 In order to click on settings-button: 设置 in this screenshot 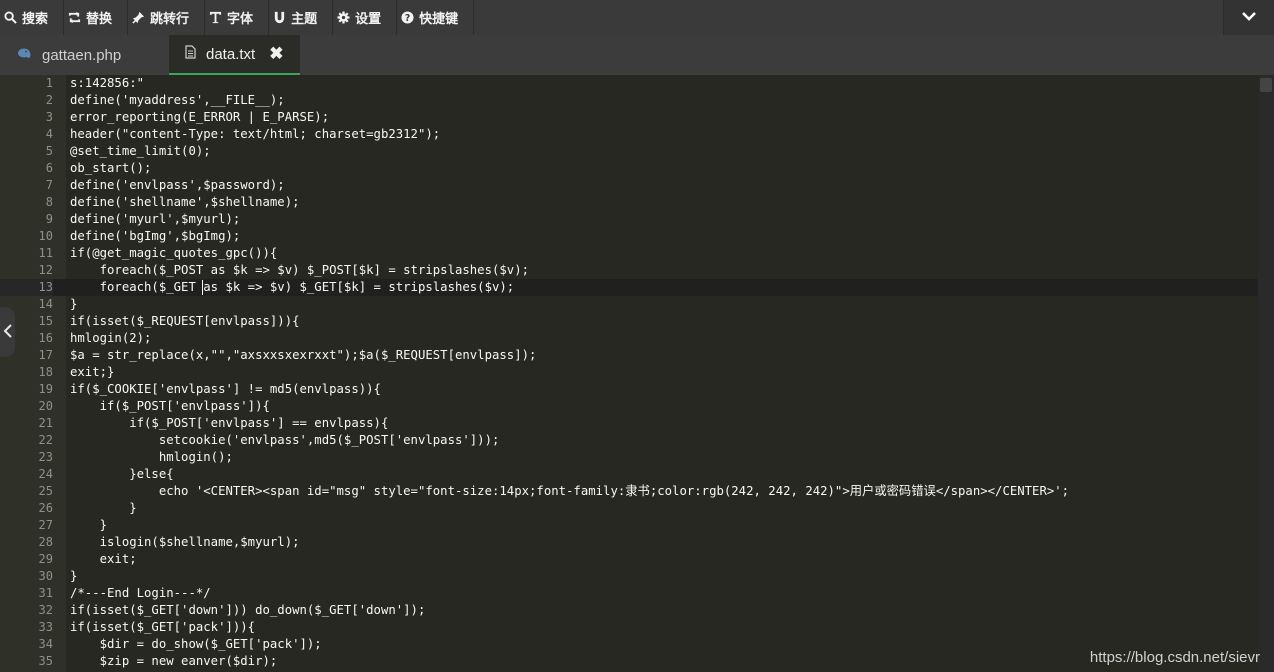, I will do `click(365, 17)`.